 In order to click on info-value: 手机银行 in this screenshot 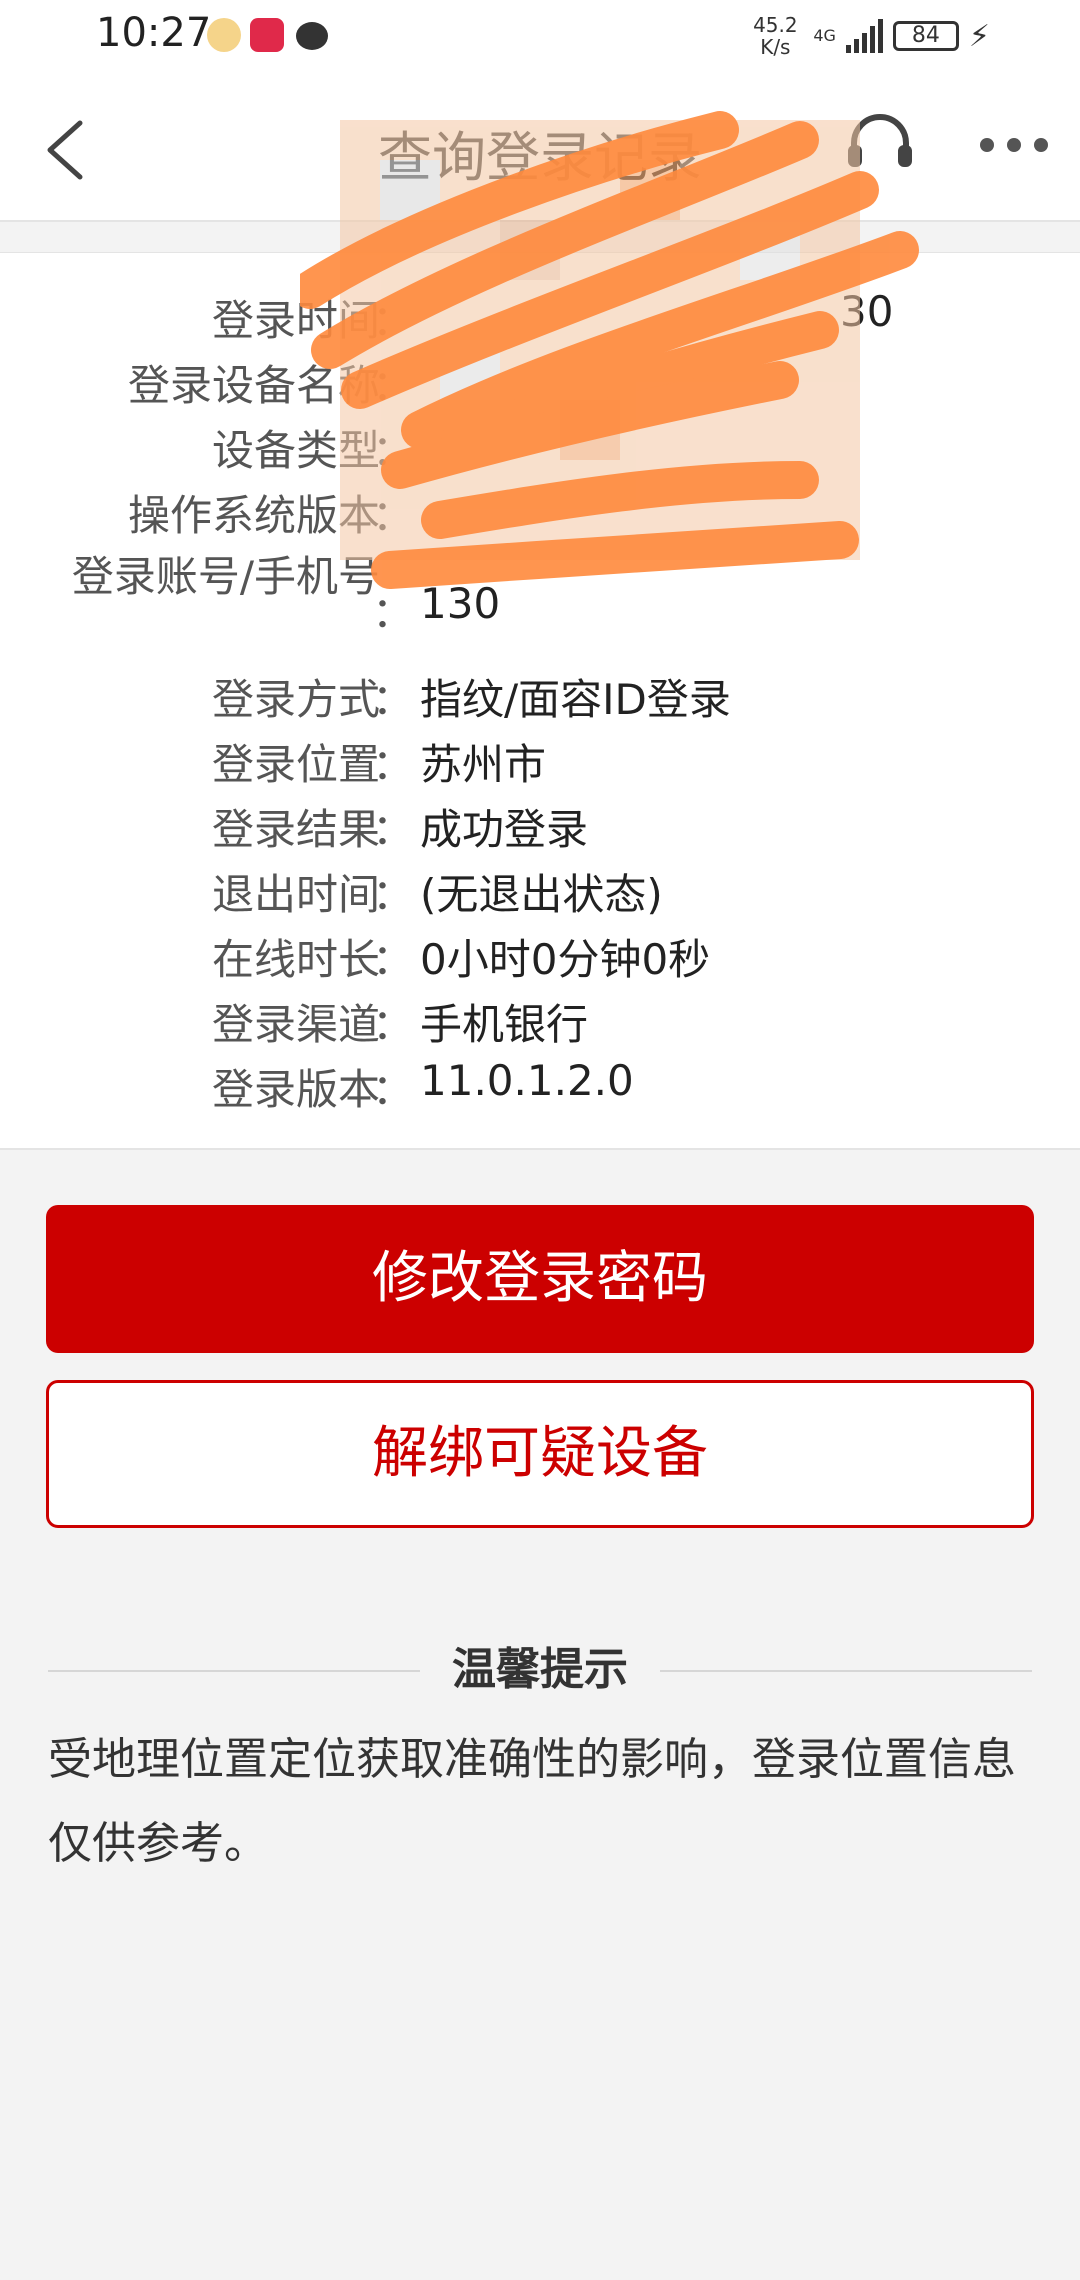, I will do `click(504, 1024)`.